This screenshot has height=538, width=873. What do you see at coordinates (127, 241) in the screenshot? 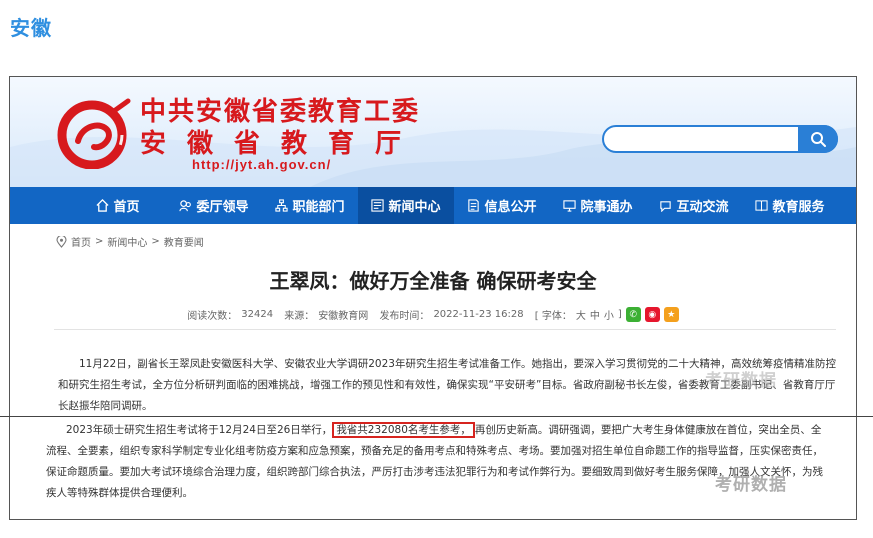
I see `breadcrumb-news: 新闻中心` at bounding box center [127, 241].